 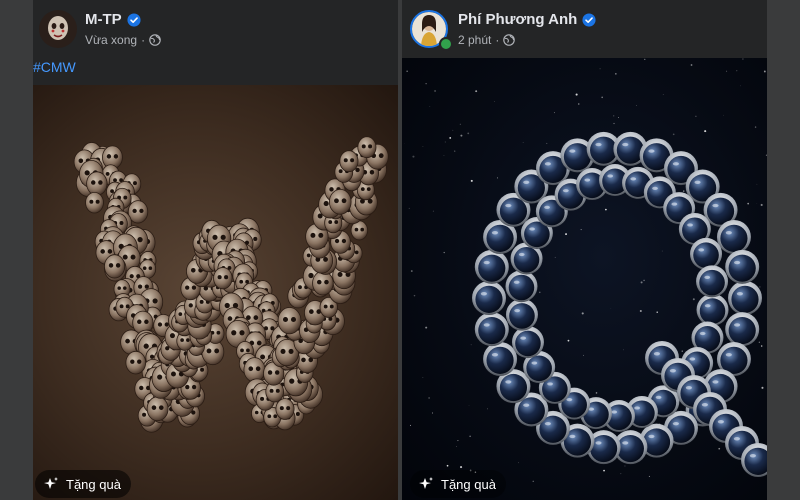 I want to click on post-meta: 2 phút ·, so click(x=487, y=40).